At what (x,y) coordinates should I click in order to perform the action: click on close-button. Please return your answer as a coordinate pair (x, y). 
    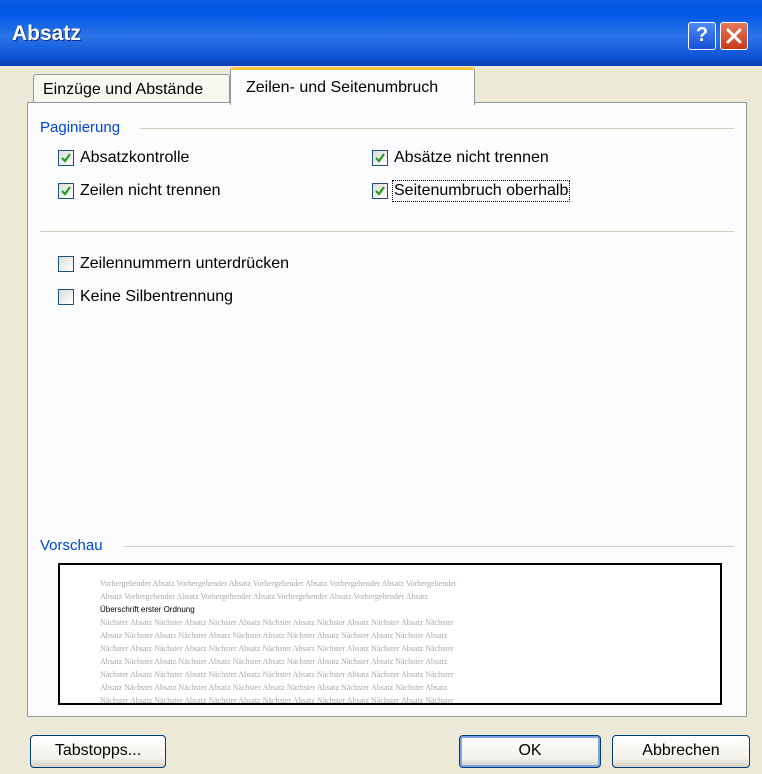
    Looking at the image, I should click on (734, 36).